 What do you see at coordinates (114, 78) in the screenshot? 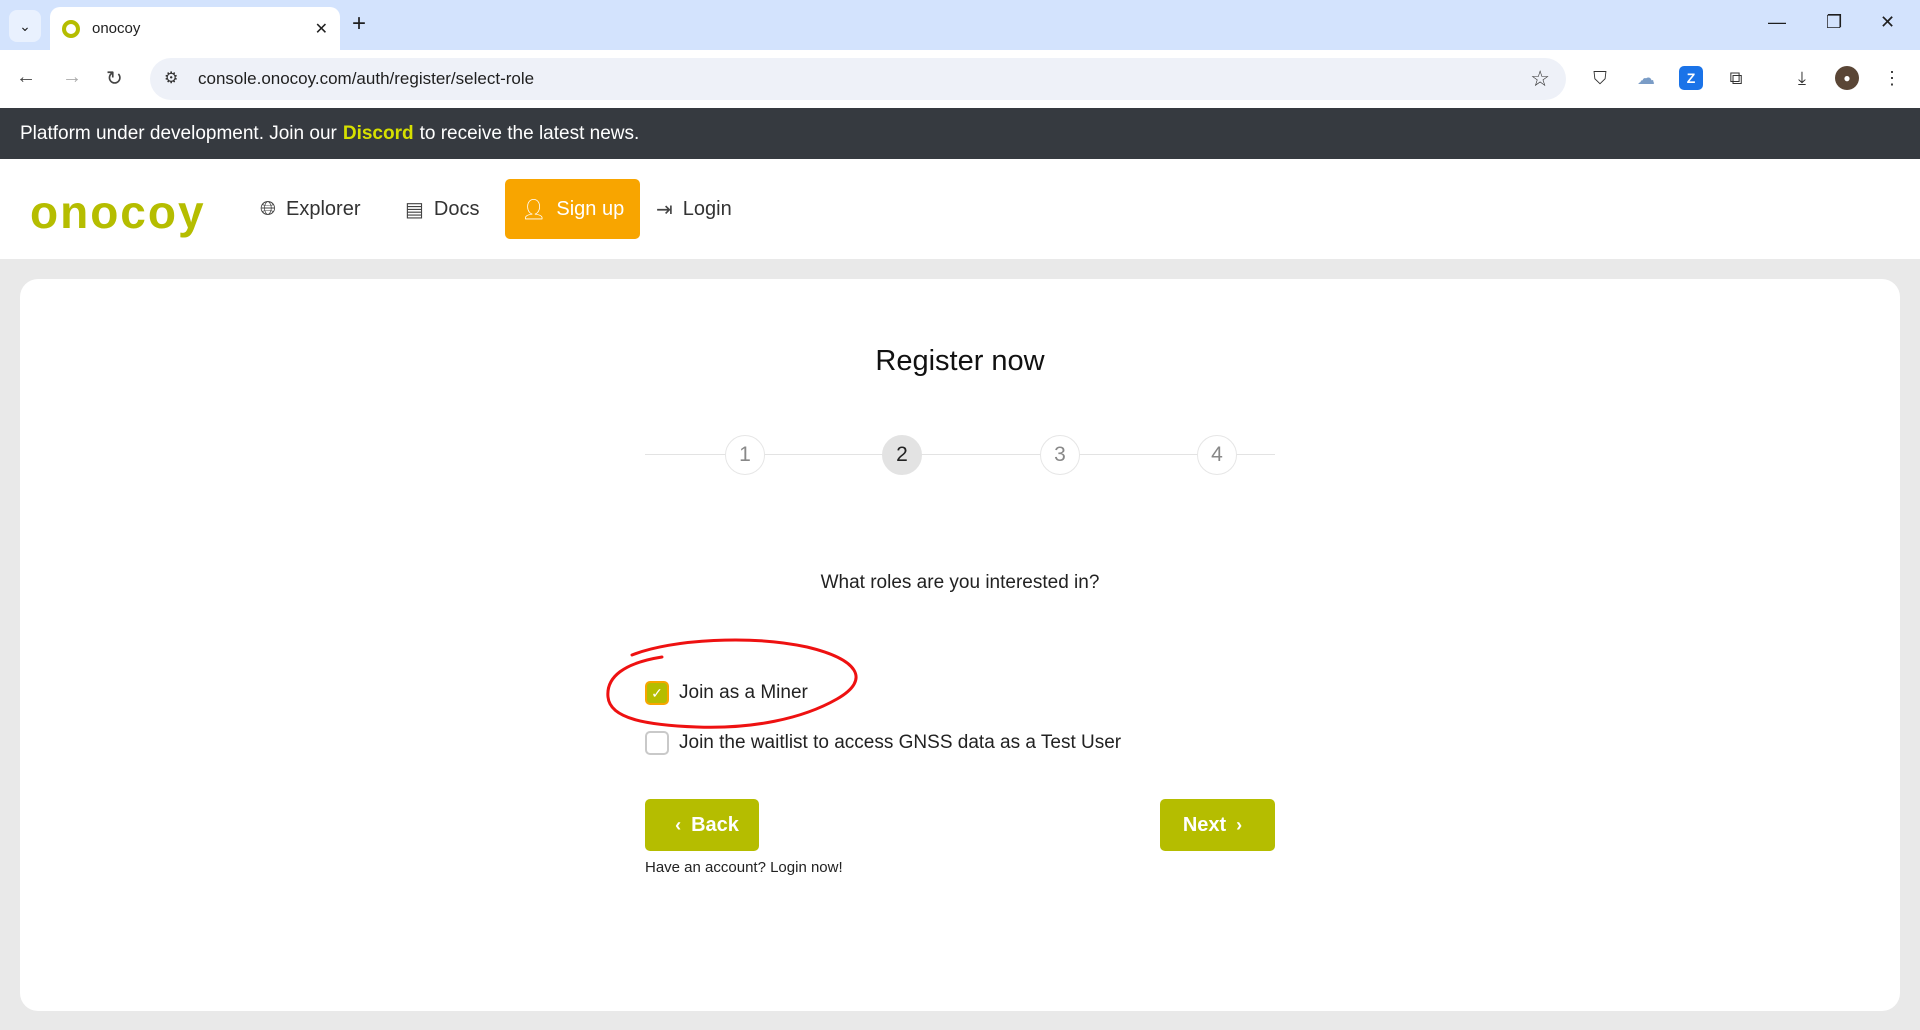
I see `reload-icon: ↻` at bounding box center [114, 78].